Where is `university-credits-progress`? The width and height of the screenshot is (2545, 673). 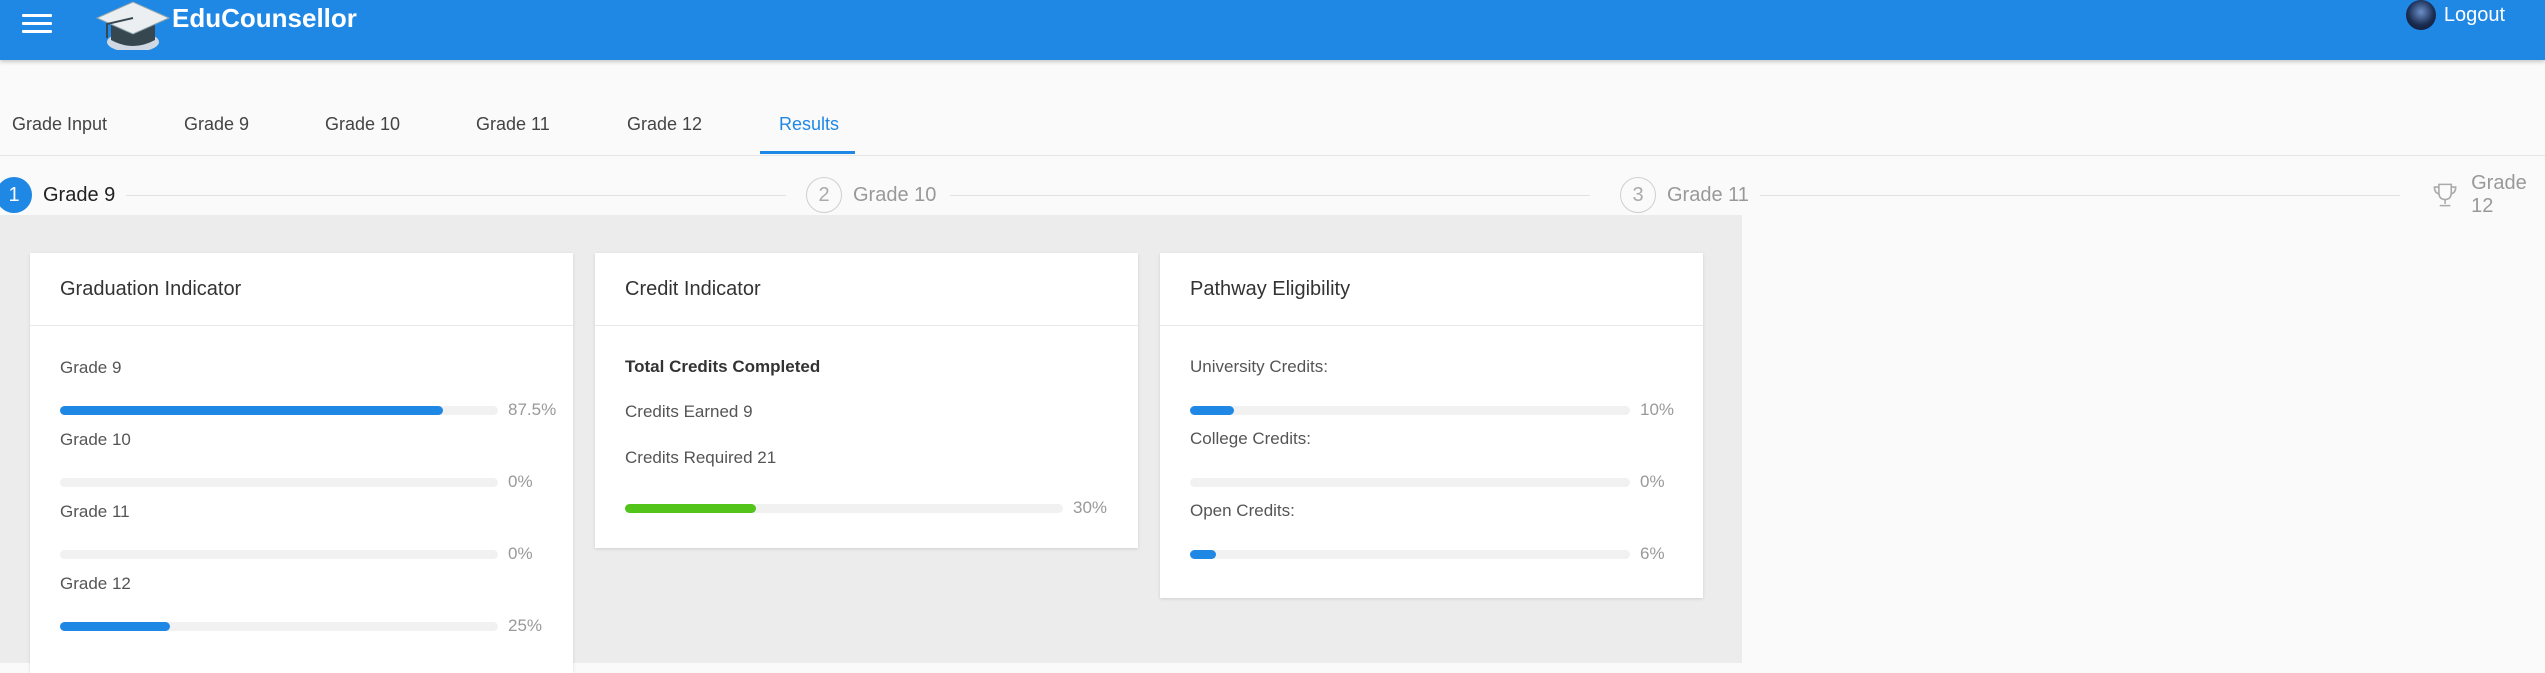
university-credits-progress is located at coordinates (1410, 410).